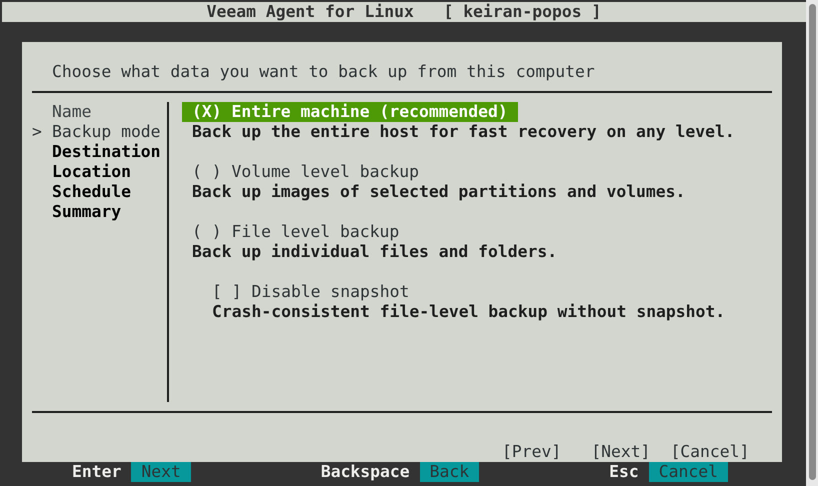 The height and width of the screenshot is (486, 818). Describe the element at coordinates (463, 132) in the screenshot. I see `option-description: Back up the entire host for fast recovery on any level.` at that location.